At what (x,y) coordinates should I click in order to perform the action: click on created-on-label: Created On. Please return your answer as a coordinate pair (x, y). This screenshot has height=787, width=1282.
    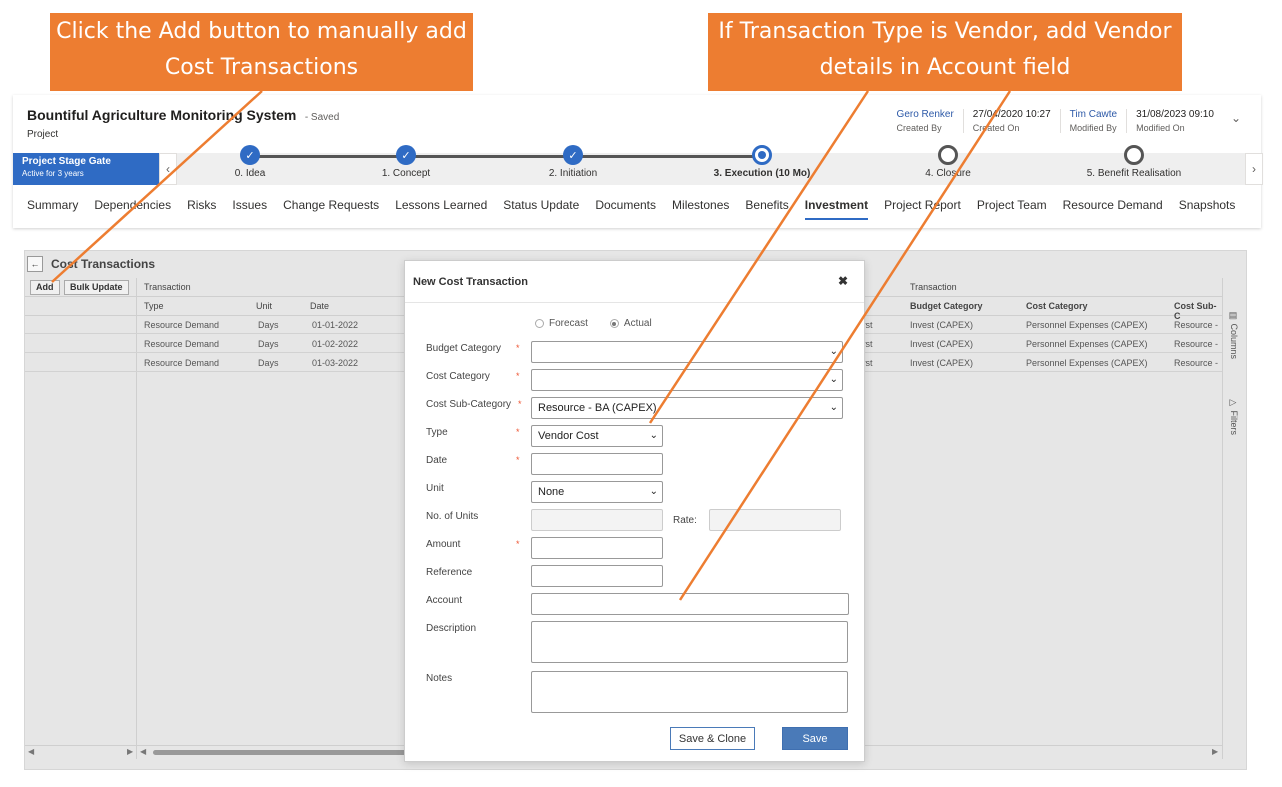
    Looking at the image, I should click on (996, 128).